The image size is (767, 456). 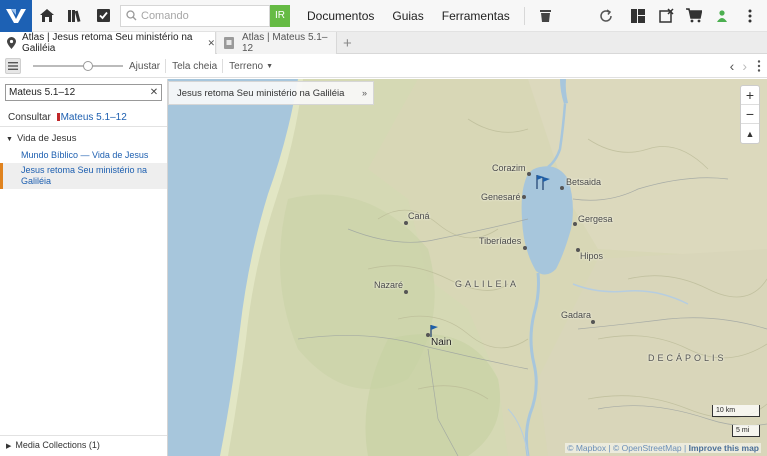 What do you see at coordinates (509, 168) in the screenshot?
I see `place-label: Corazim` at bounding box center [509, 168].